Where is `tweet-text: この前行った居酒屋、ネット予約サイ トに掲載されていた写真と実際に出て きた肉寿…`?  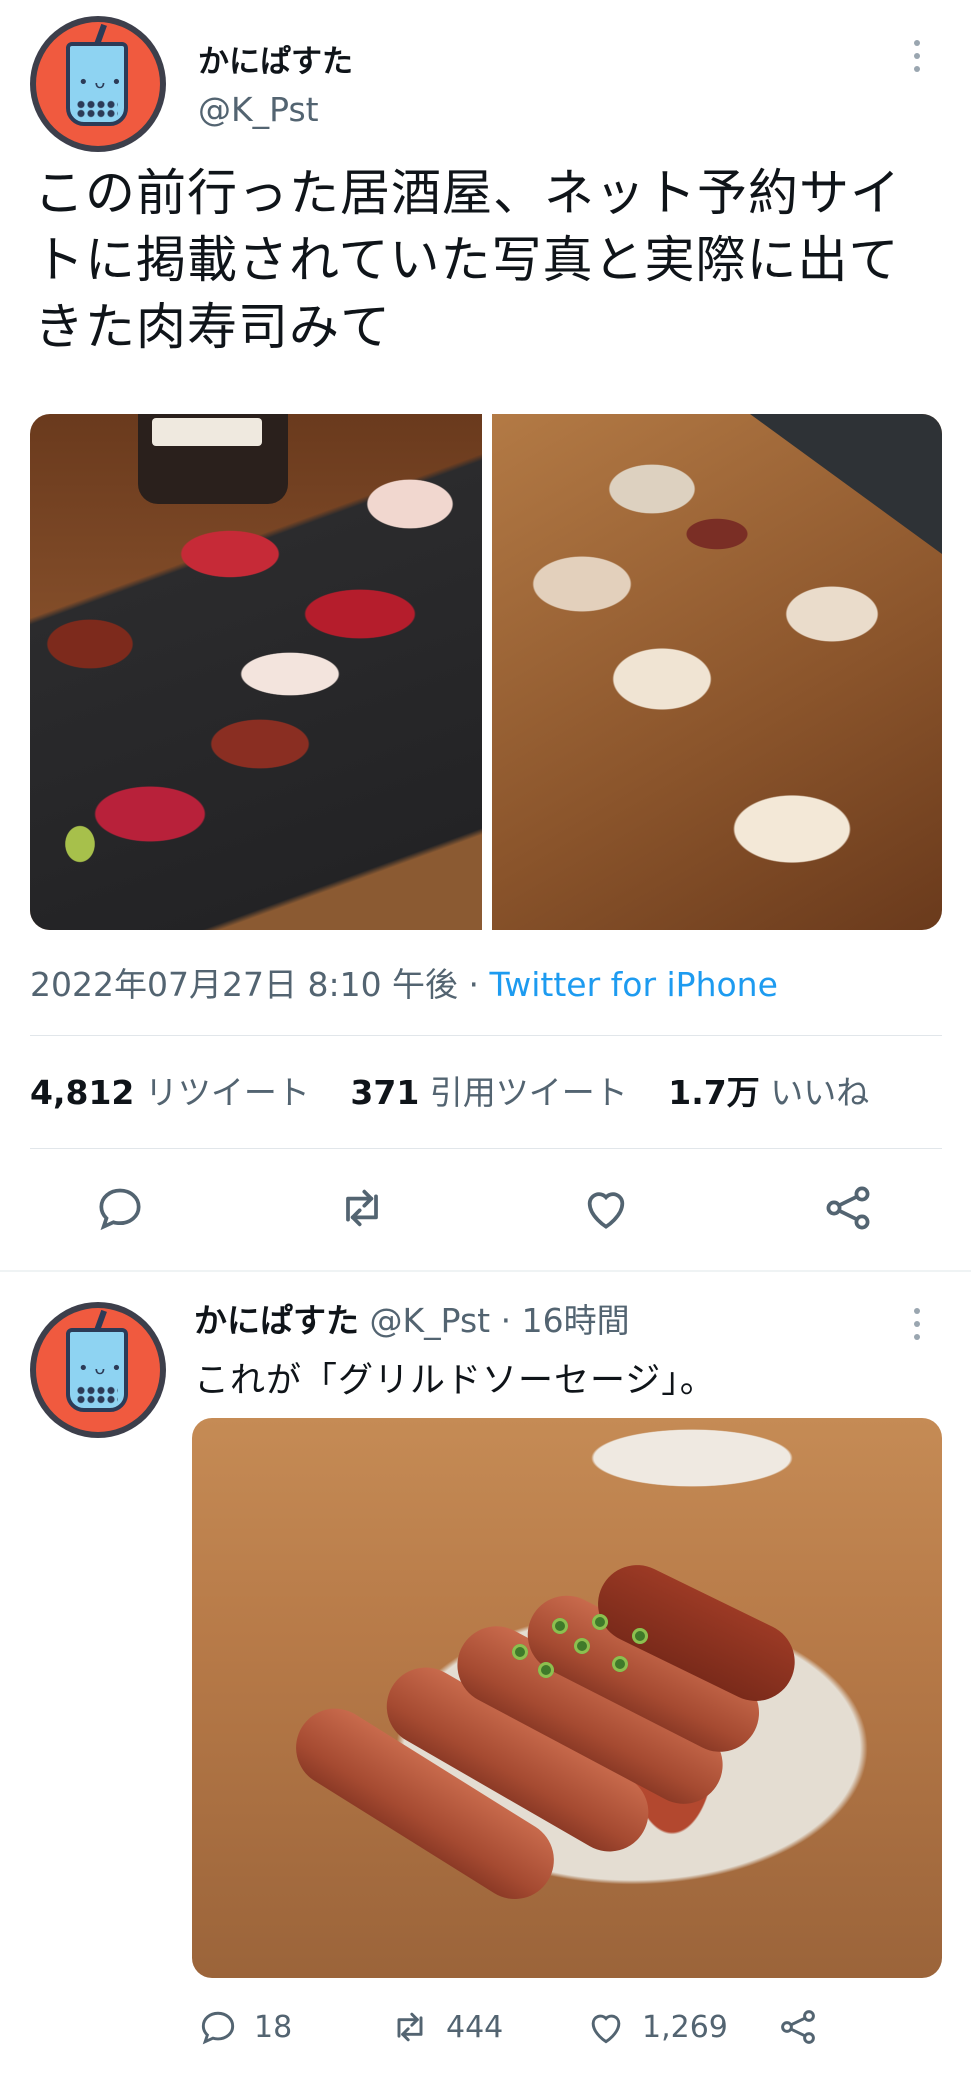 tweet-text: この前行った居酒屋、ネット予約サイ トに掲載されていた写真と実際に出て きた肉寿… is located at coordinates (489, 260).